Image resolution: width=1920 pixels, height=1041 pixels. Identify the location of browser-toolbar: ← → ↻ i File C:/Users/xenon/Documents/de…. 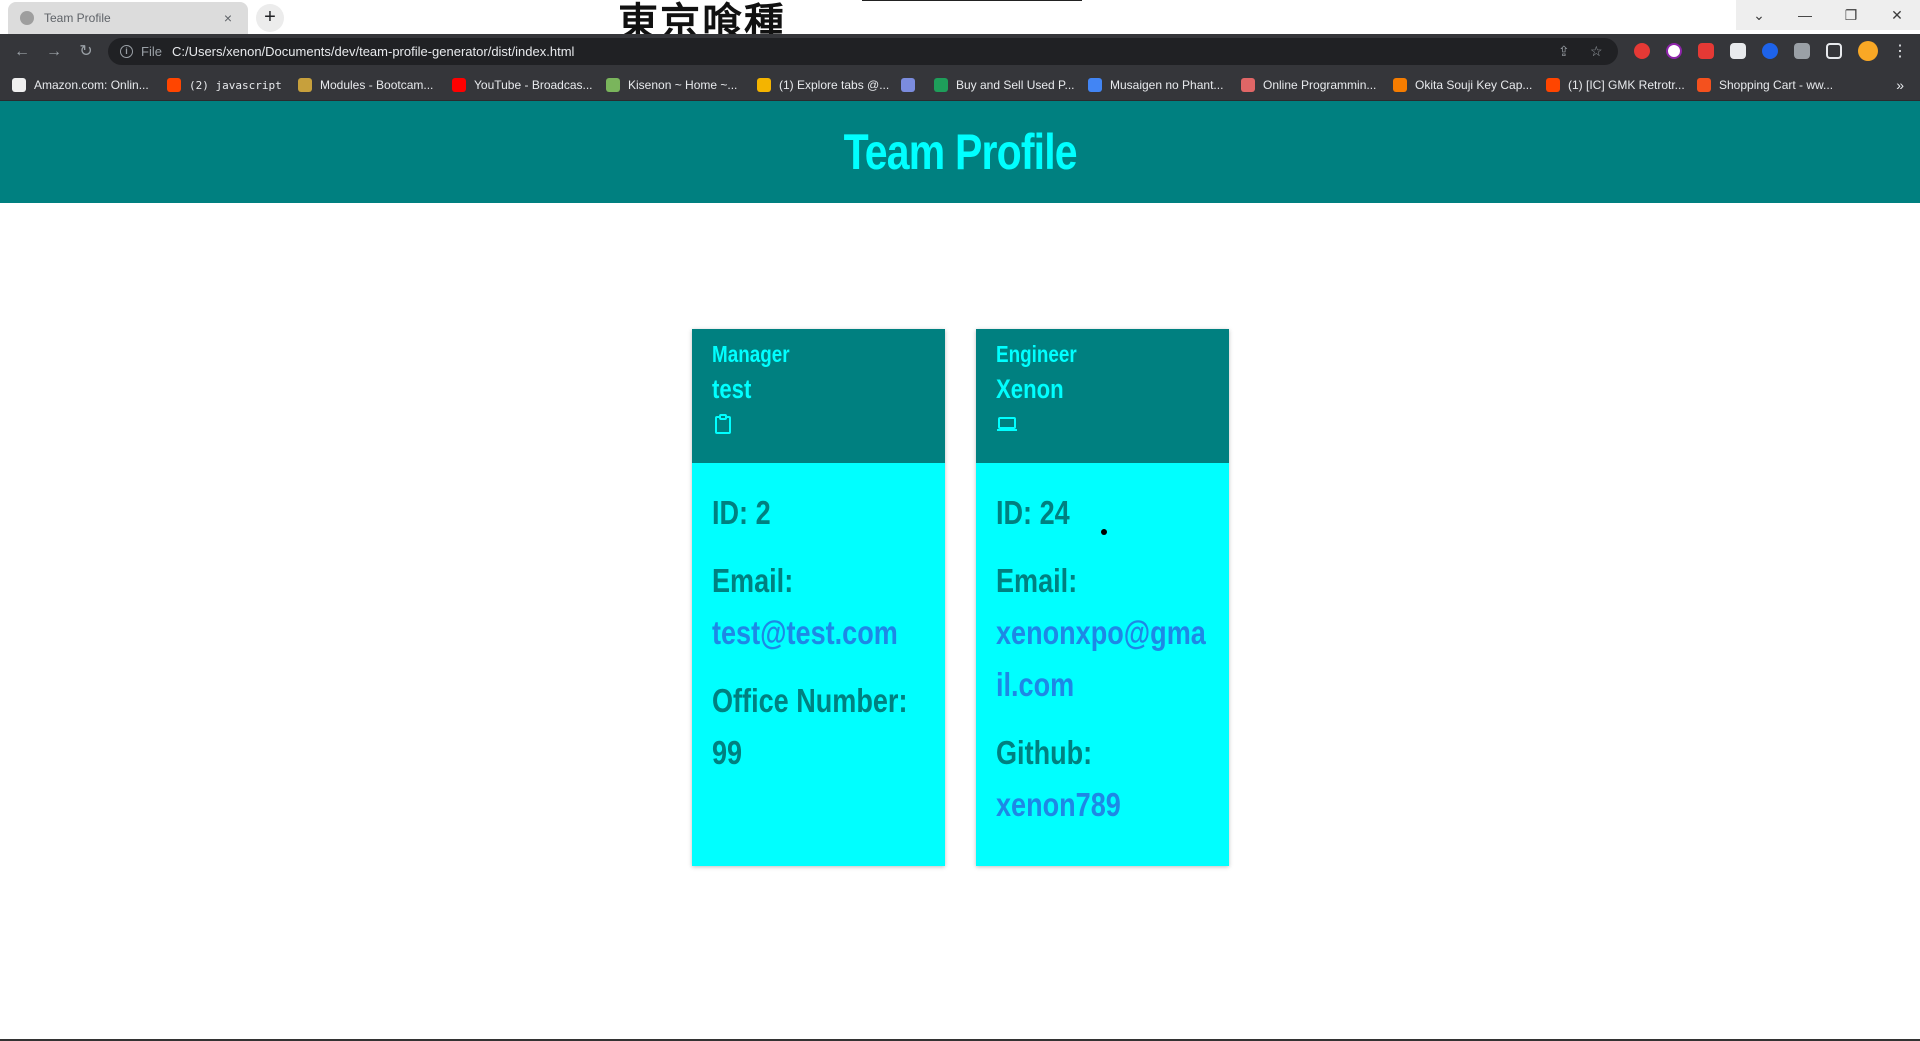
(960, 51).